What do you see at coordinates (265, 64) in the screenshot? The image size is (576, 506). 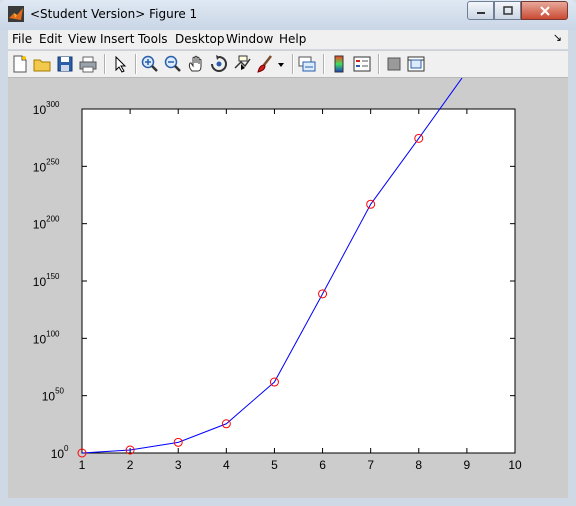 I see `brush-icon` at bounding box center [265, 64].